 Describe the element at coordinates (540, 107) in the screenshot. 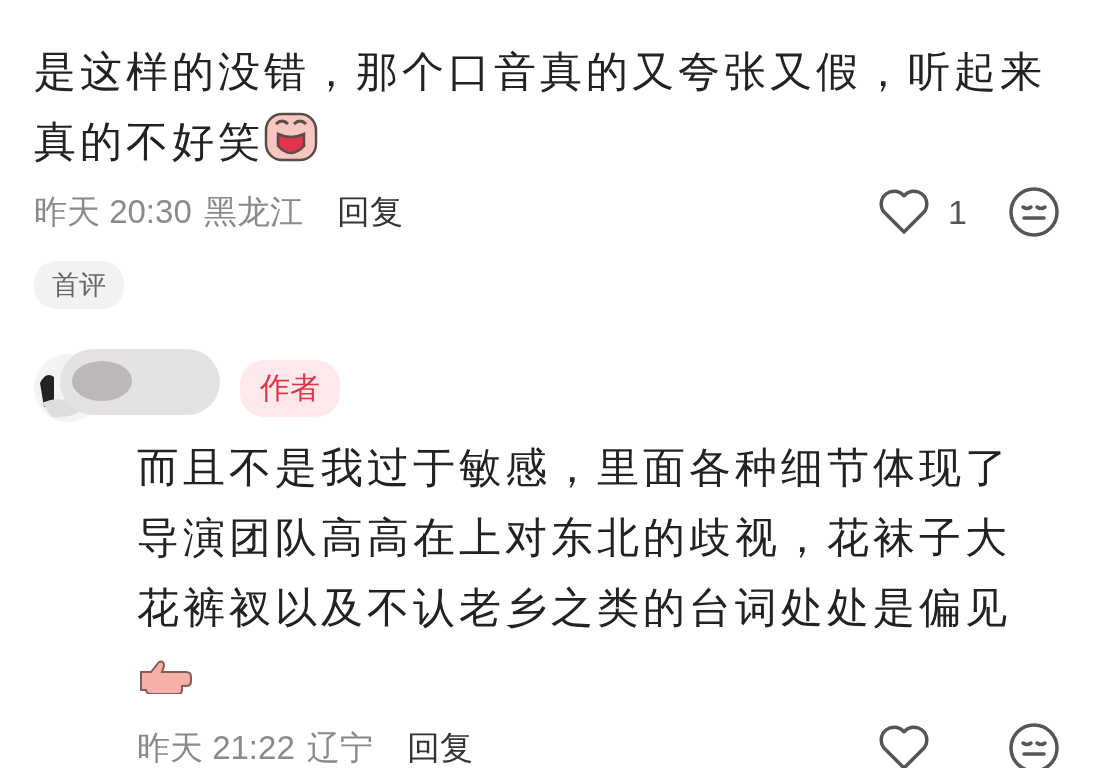

I see `comment-text: 是这样的没错，那个口音真的又夸张又假，听起来真的不好笑` at that location.